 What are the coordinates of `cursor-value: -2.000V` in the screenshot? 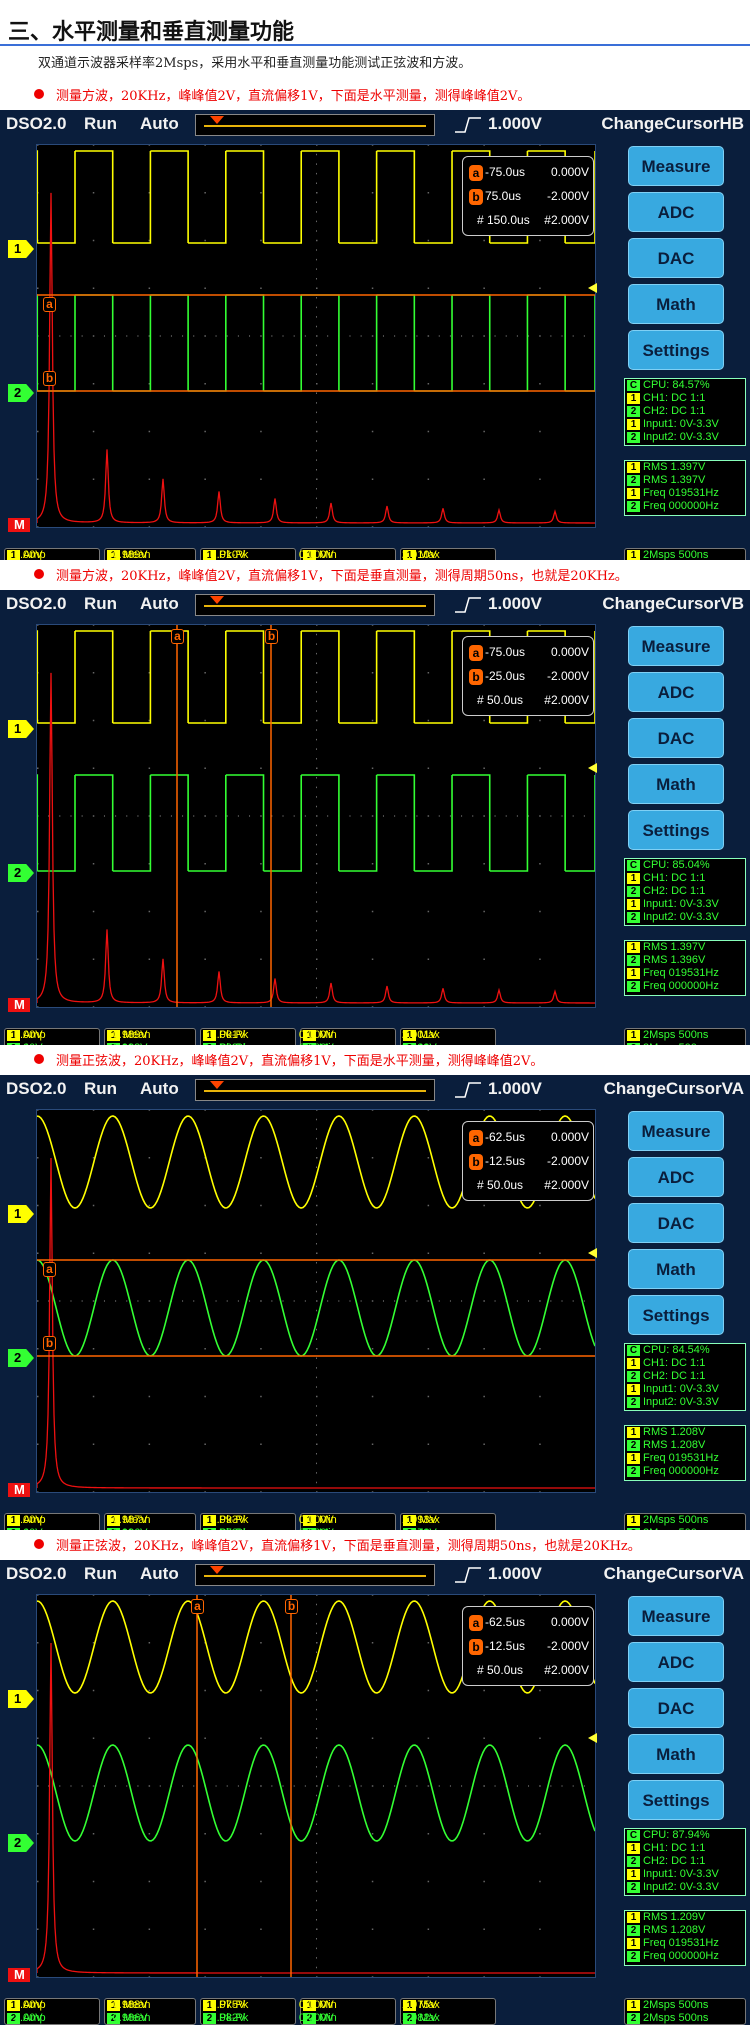 It's located at (567, 1161).